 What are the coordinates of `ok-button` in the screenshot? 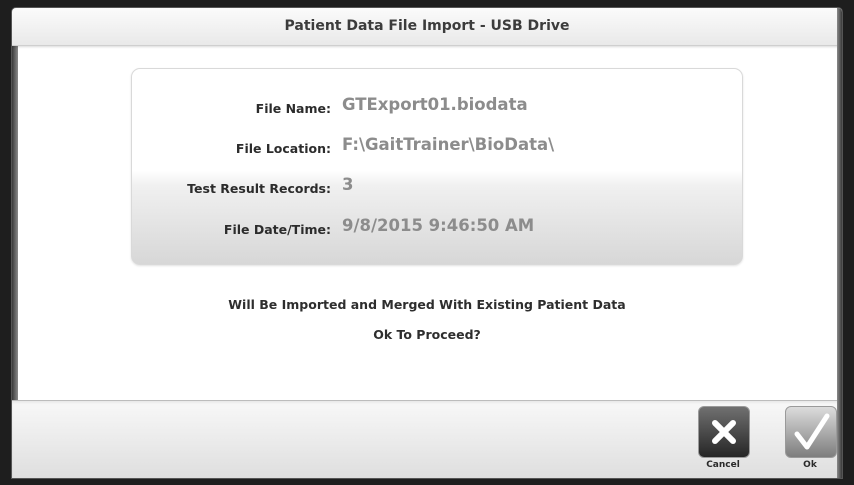 It's located at (811, 432).